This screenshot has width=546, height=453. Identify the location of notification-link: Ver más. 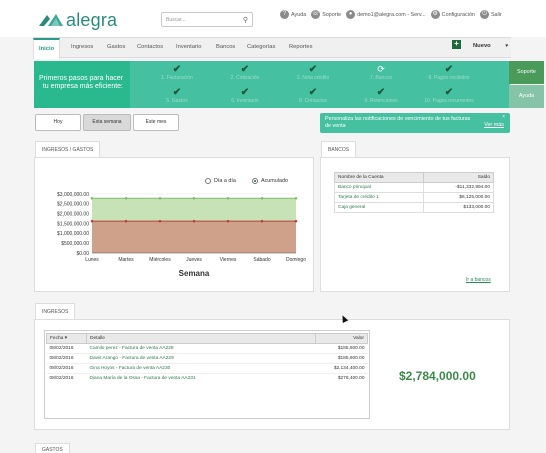
(494, 125).